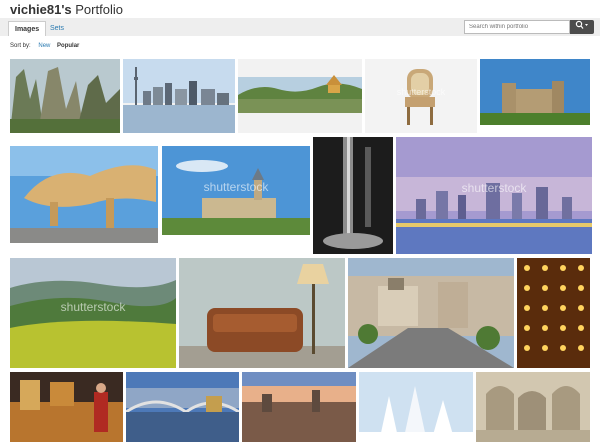  I want to click on sort-label: Sort by:, so click(20, 46).